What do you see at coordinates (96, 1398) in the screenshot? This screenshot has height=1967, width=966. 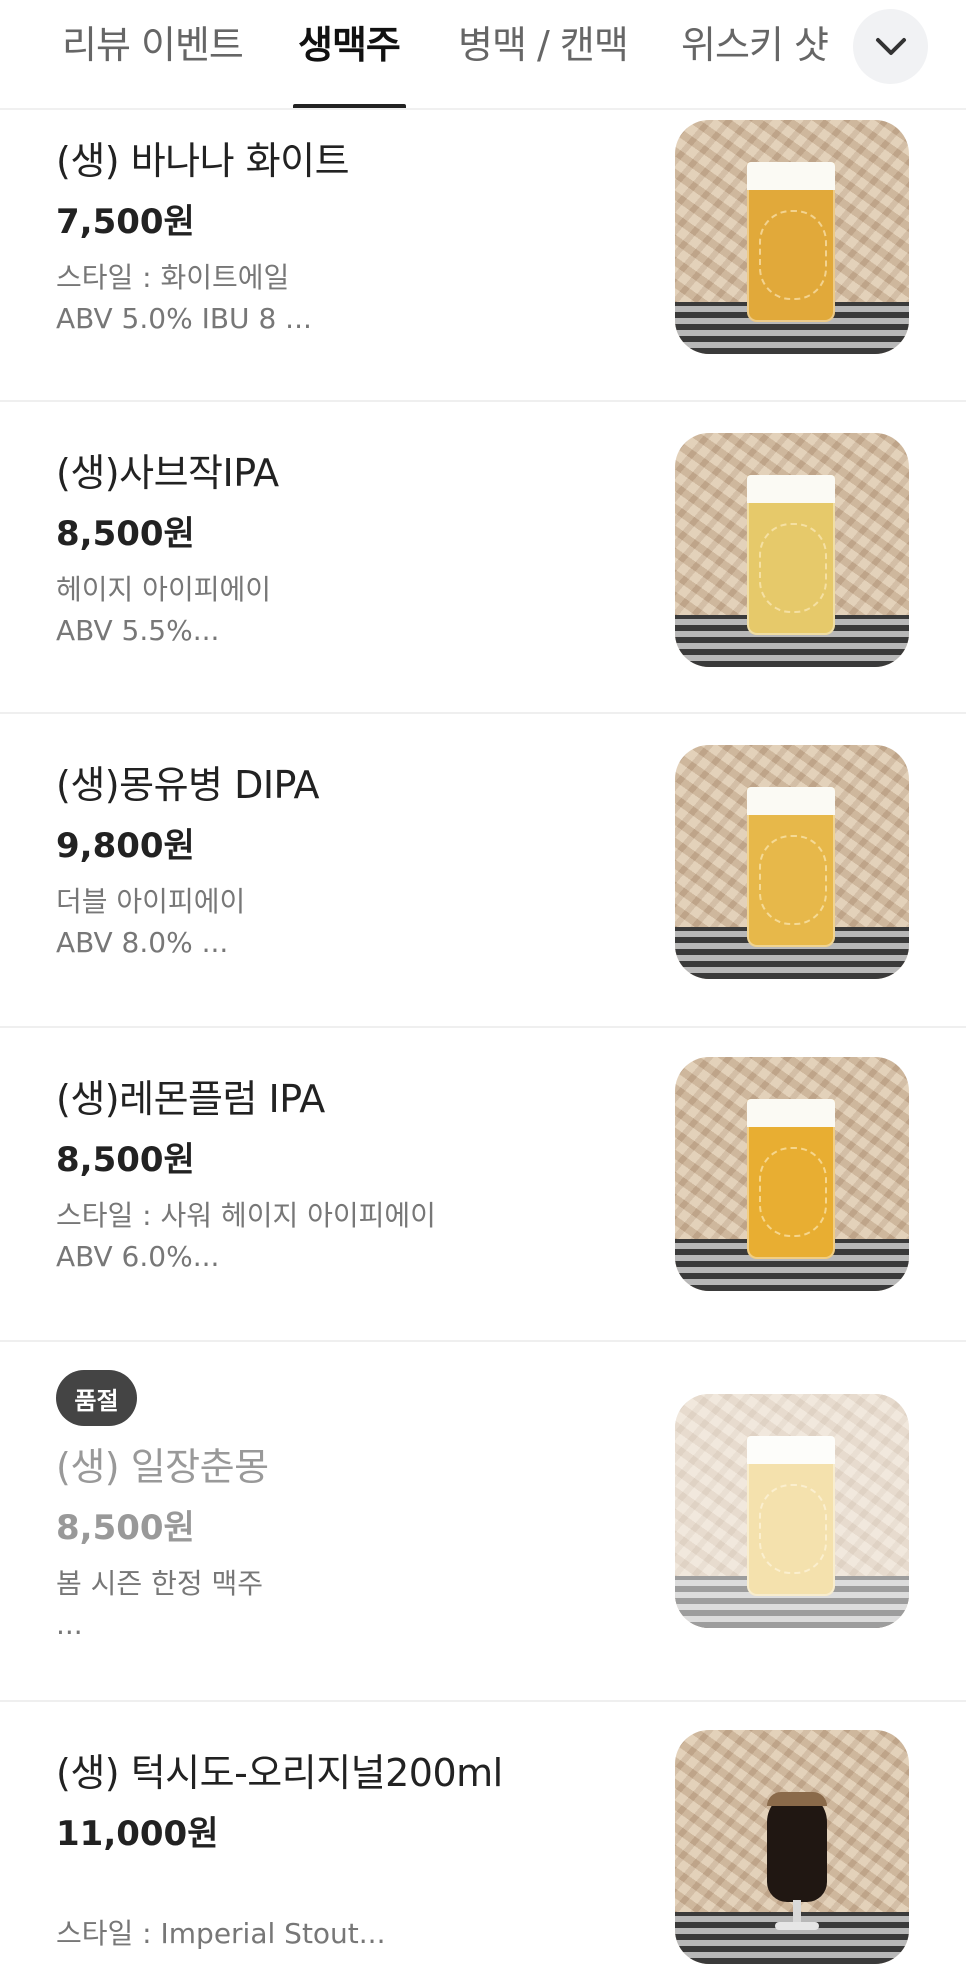 I see `sold-out-badge: 품절` at bounding box center [96, 1398].